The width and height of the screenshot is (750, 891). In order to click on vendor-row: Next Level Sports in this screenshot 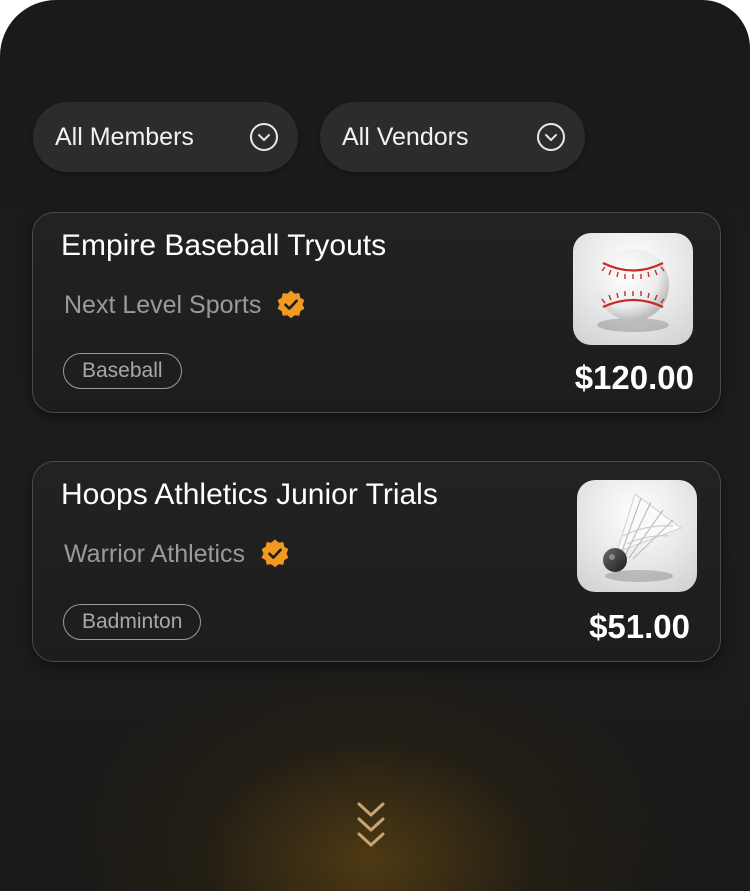, I will do `click(185, 305)`.